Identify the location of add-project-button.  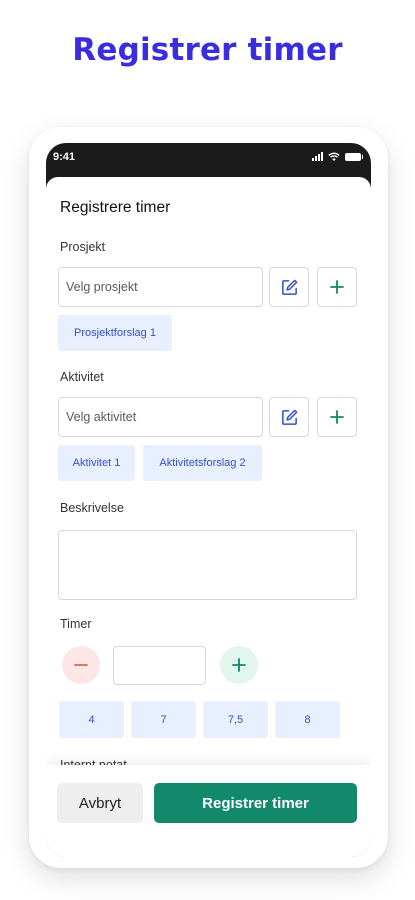
(337, 287).